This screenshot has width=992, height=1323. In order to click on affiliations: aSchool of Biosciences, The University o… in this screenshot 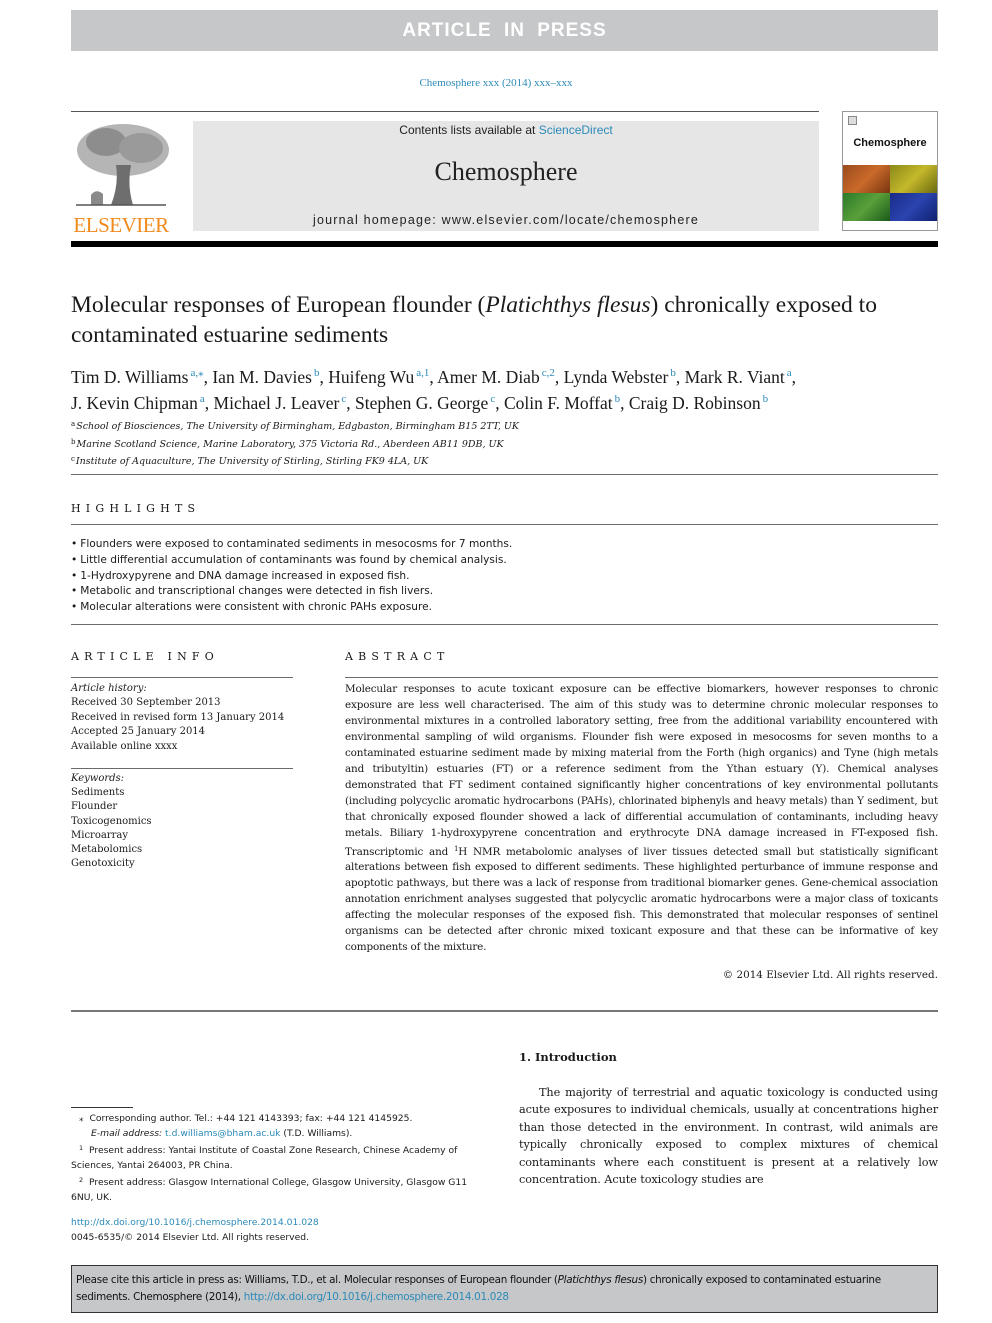, I will do `click(371, 443)`.